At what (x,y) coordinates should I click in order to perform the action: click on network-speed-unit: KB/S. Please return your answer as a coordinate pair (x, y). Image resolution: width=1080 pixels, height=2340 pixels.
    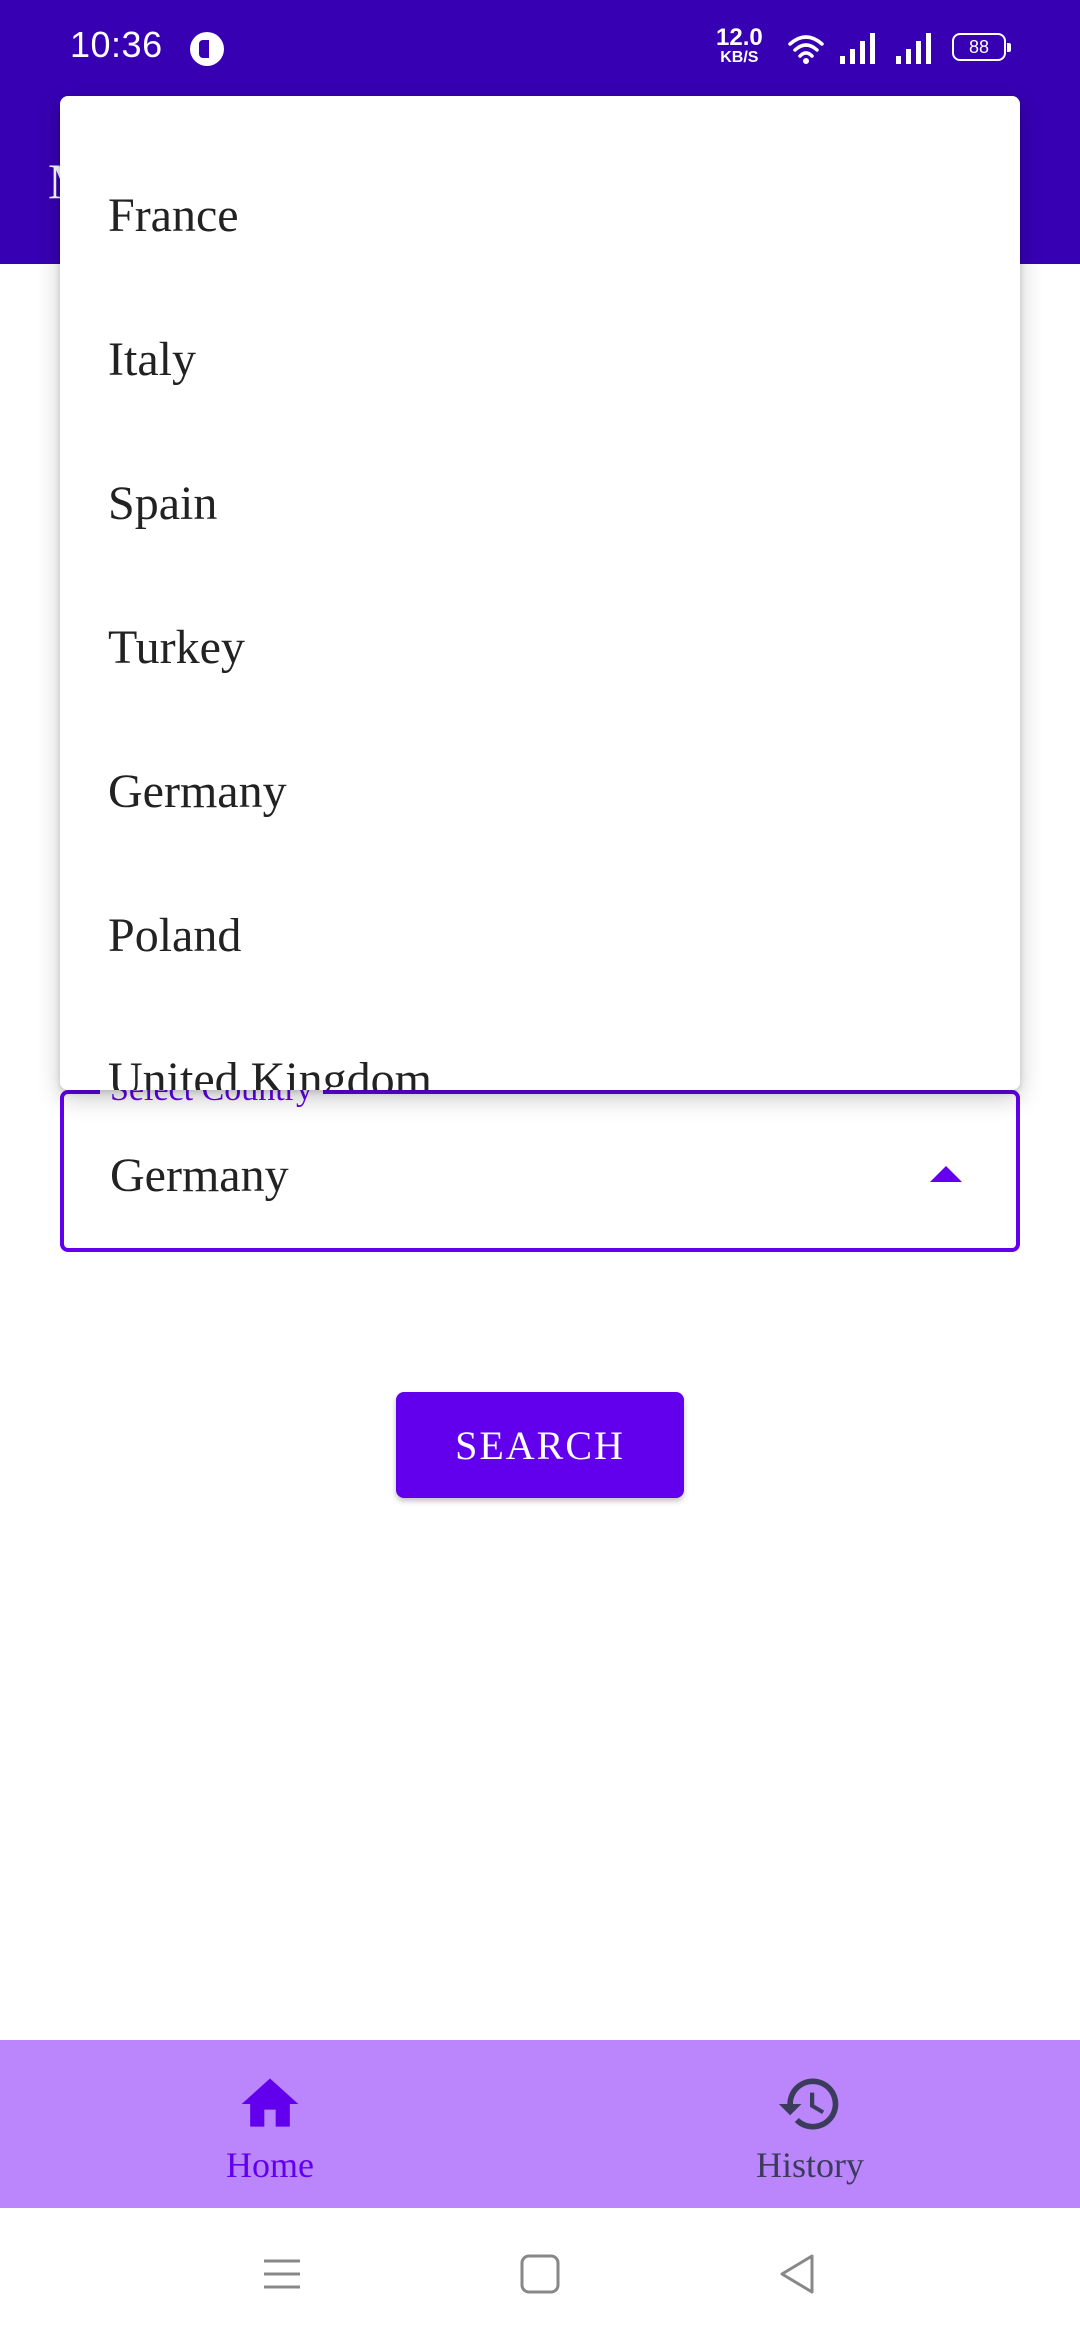
    Looking at the image, I should click on (739, 57).